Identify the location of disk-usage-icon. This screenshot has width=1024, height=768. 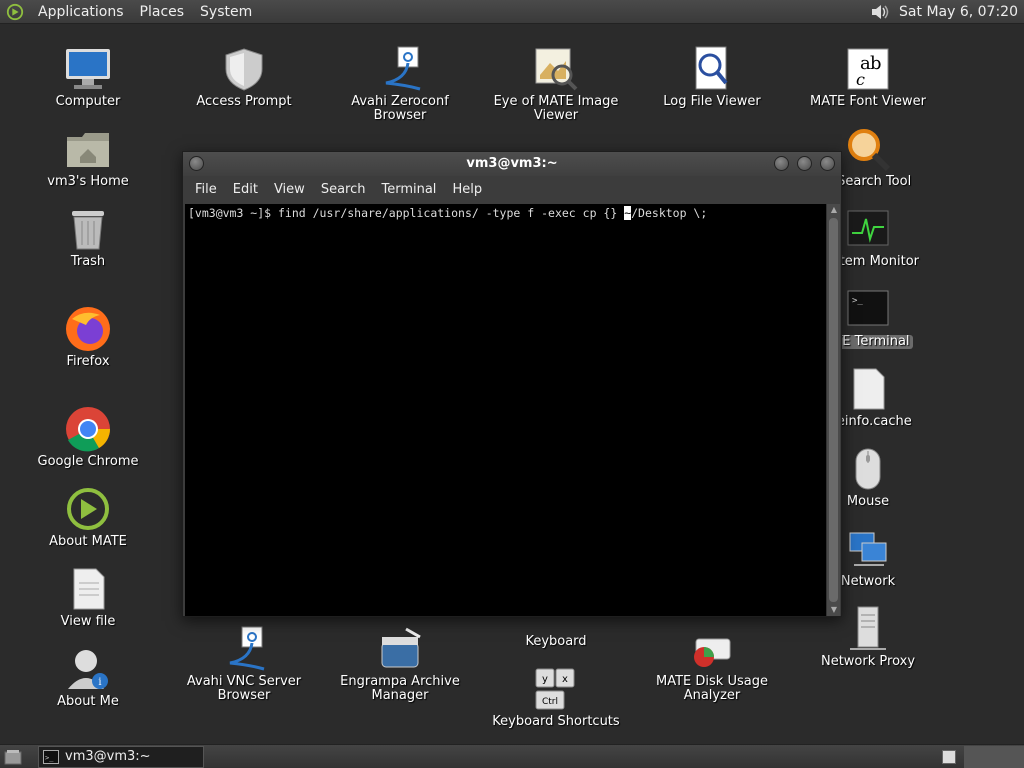
(712, 649).